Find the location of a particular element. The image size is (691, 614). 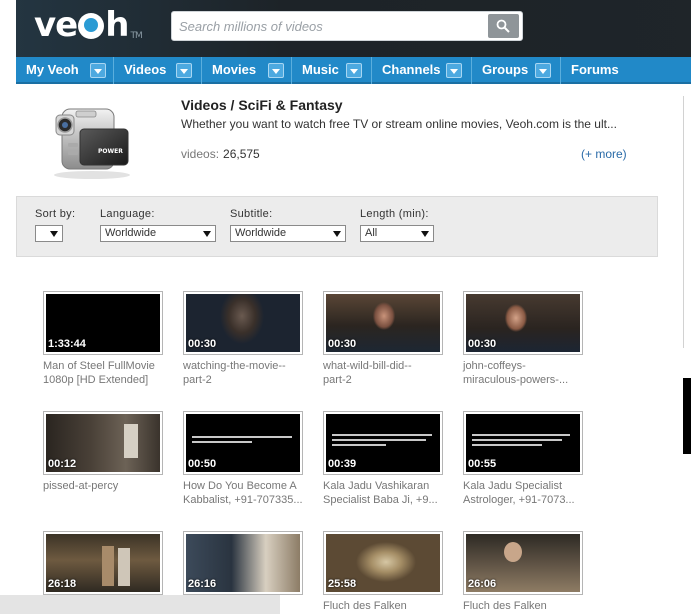

thumbnail-image: 00:50 is located at coordinates (243, 443).